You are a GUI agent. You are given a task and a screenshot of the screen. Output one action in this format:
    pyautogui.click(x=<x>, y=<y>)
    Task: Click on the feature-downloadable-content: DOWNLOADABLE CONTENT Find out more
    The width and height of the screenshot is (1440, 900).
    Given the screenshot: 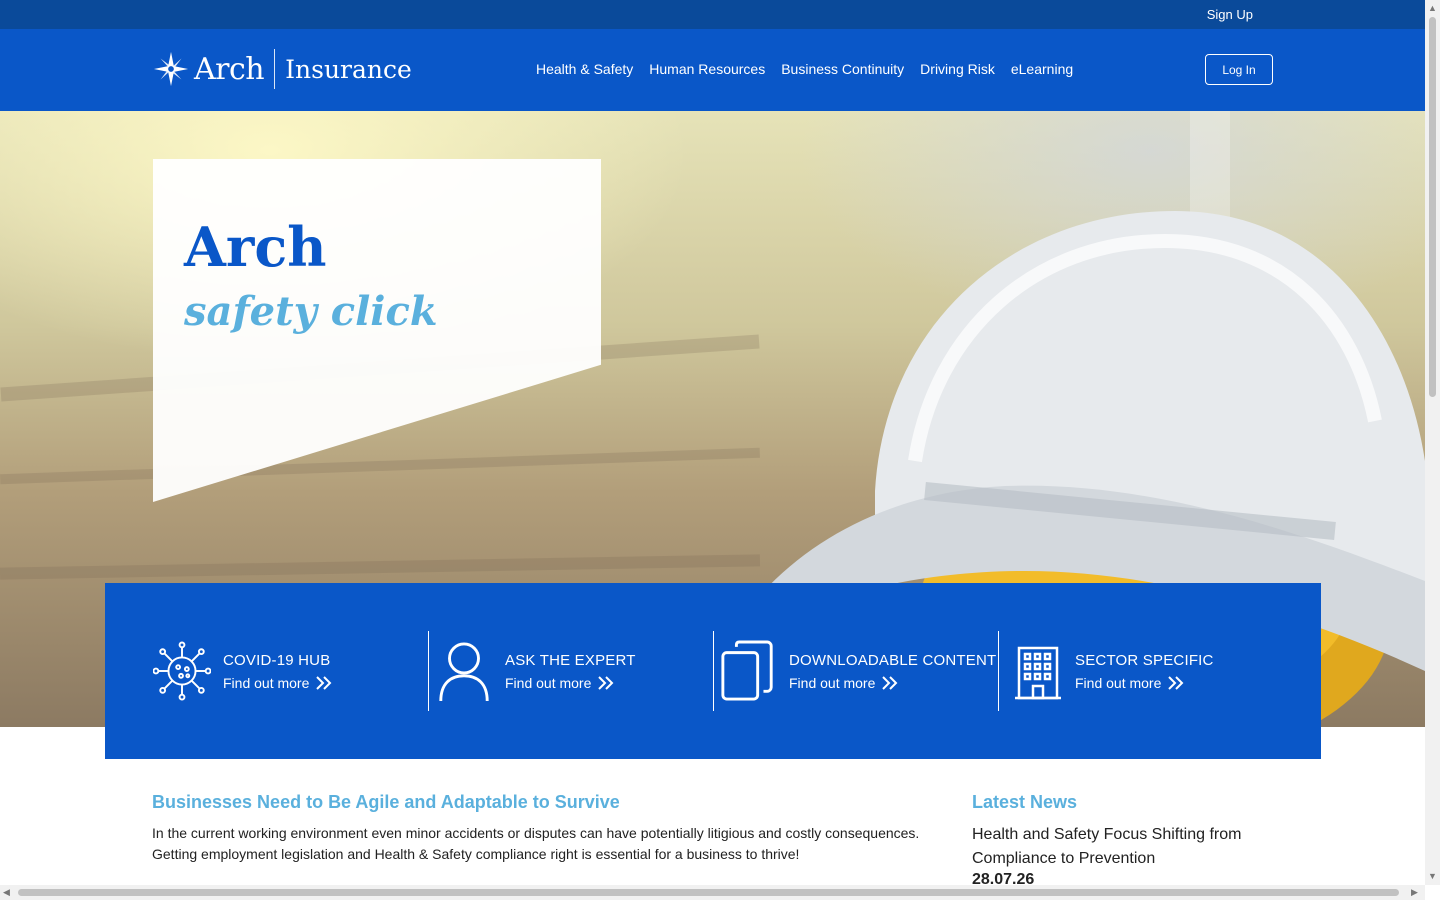 What is the action you would take?
    pyautogui.click(x=857, y=671)
    